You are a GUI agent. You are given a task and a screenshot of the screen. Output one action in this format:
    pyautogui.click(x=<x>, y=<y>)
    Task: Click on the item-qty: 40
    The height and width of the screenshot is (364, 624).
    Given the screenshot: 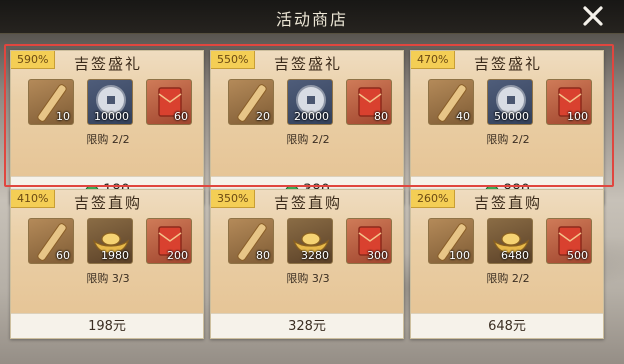 What is the action you would take?
    pyautogui.click(x=463, y=116)
    